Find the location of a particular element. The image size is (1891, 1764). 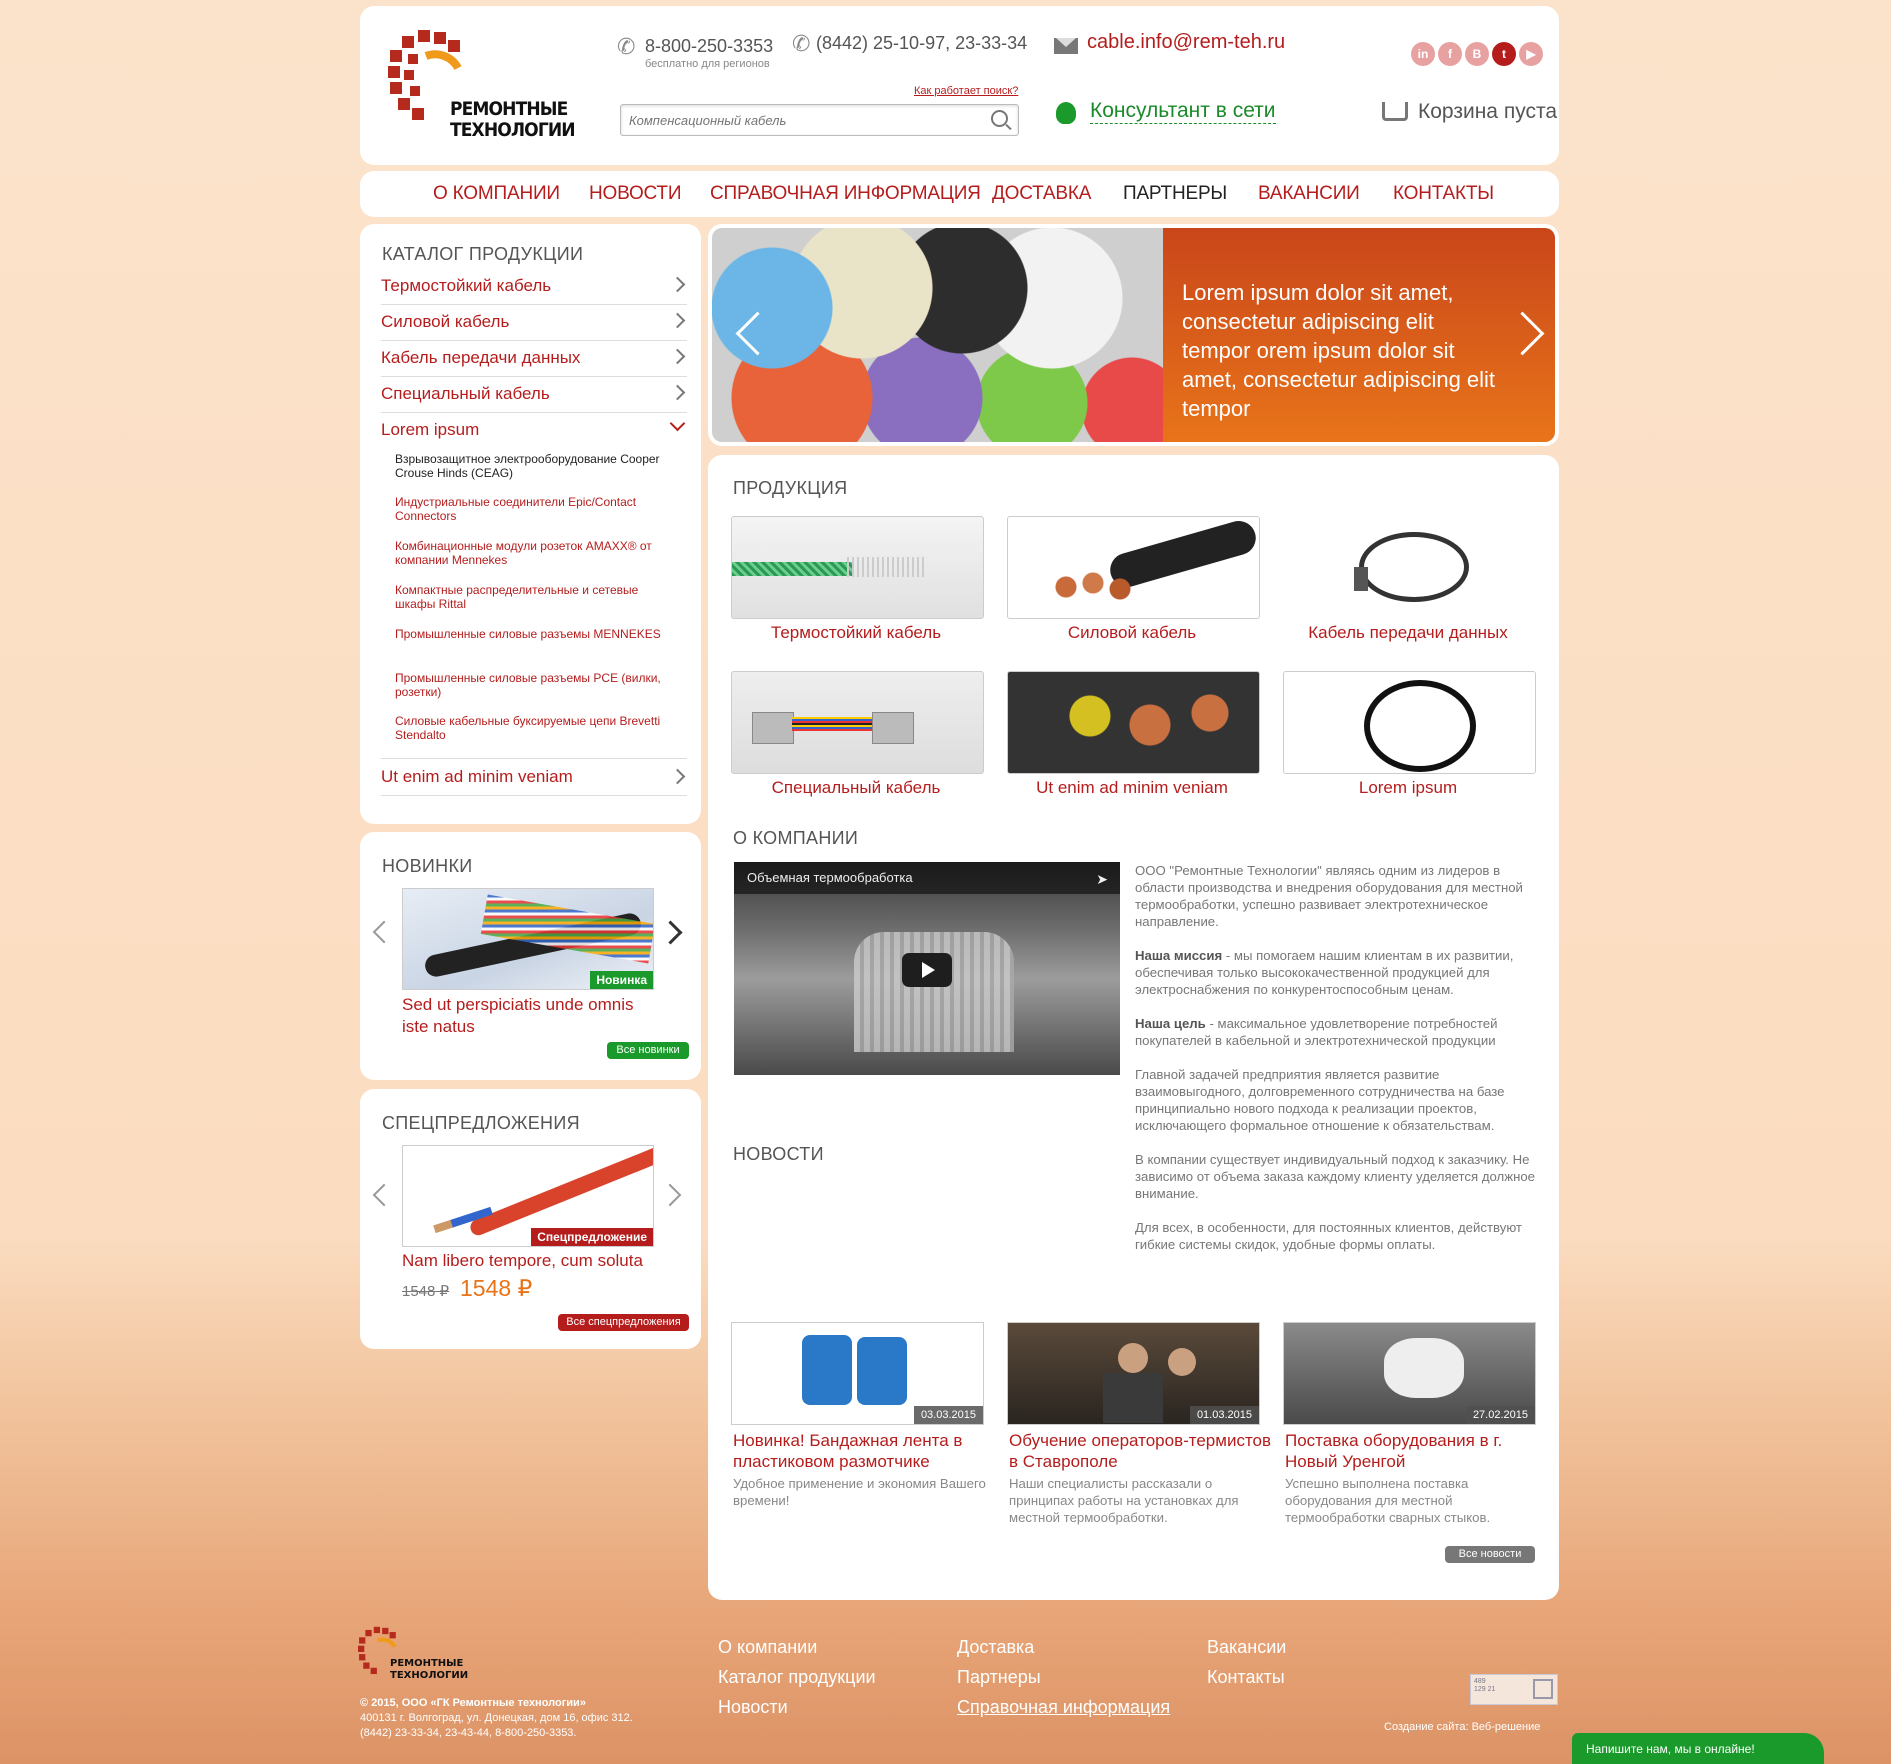

novelty-image: Новинка is located at coordinates (528, 939).